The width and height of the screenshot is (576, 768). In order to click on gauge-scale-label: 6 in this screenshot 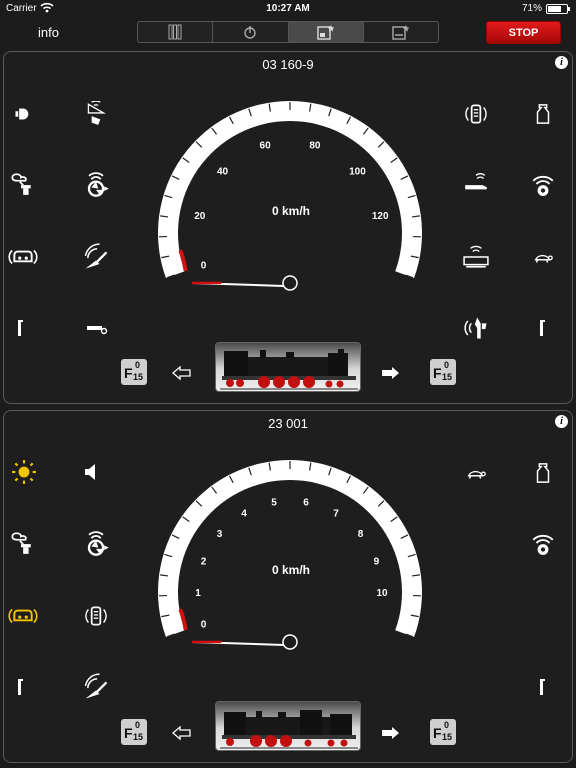, I will do `click(306, 502)`.